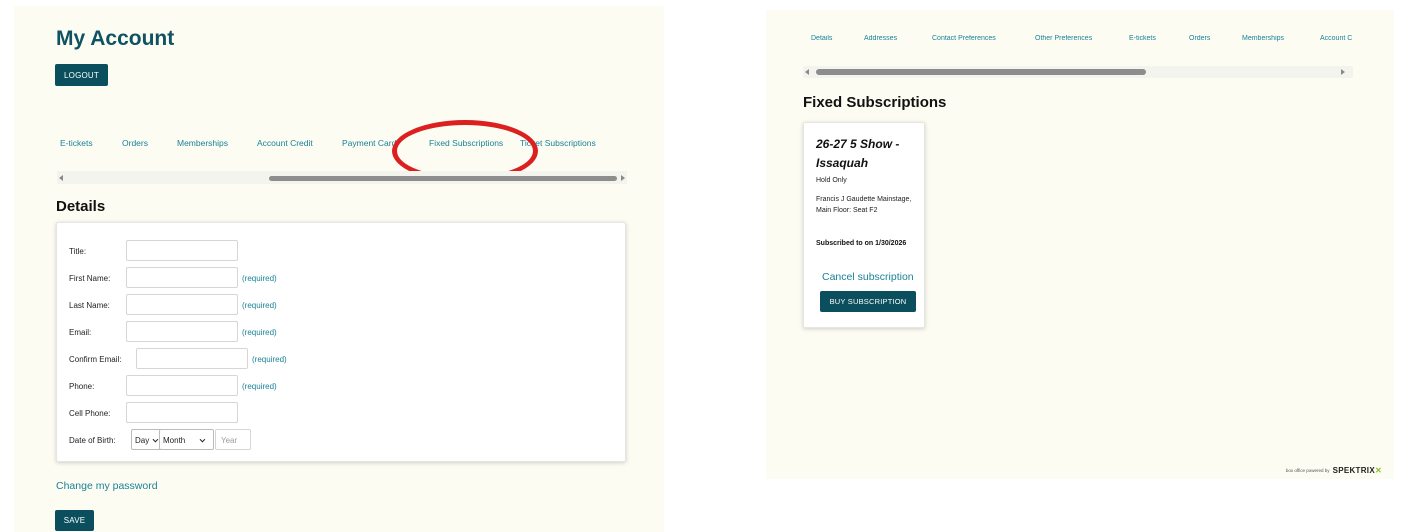  I want to click on dob-day-value: Day, so click(142, 440).